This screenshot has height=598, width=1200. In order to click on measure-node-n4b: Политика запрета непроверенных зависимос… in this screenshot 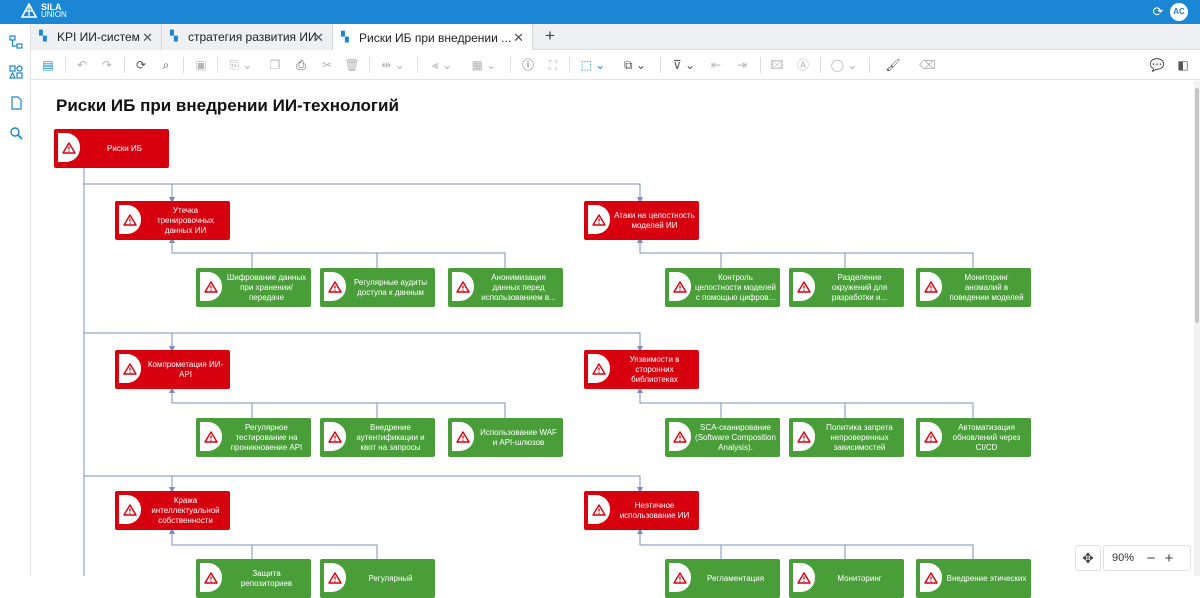, I will do `click(846, 437)`.